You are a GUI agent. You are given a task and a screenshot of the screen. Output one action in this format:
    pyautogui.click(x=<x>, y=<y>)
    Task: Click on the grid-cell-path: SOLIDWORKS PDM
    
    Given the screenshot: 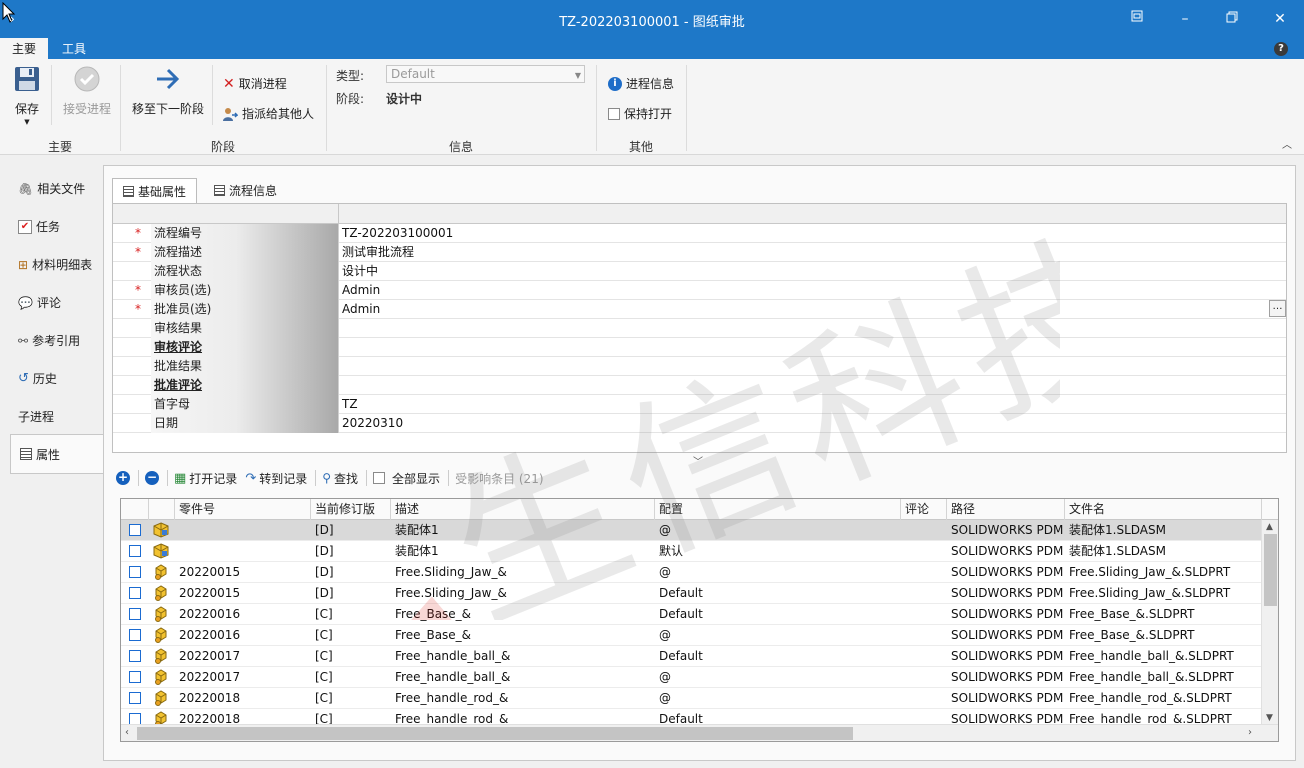 What is the action you would take?
    pyautogui.click(x=1007, y=593)
    